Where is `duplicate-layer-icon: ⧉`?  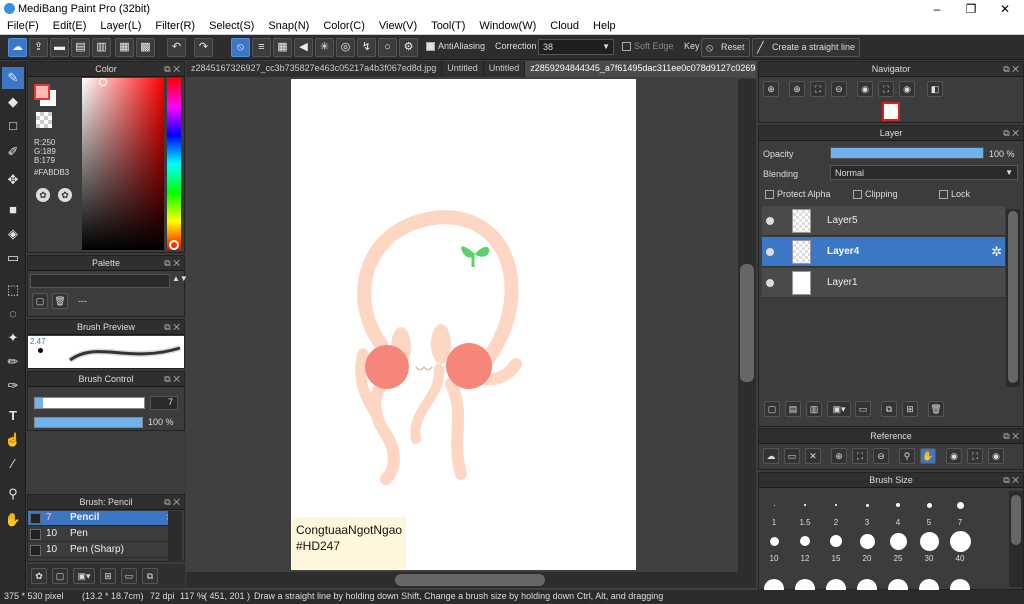
duplicate-layer-icon: ⧉ is located at coordinates (889, 409).